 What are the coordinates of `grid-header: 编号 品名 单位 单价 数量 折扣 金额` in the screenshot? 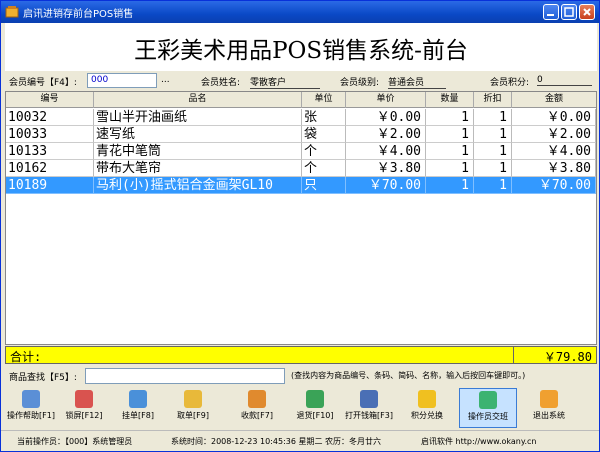 It's located at (301, 100).